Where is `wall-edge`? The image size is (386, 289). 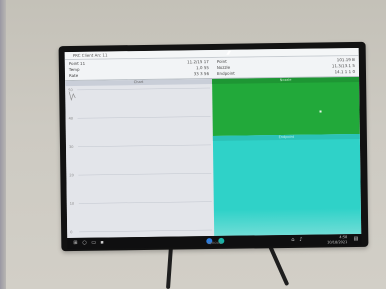 wall-edge is located at coordinates (3, 144).